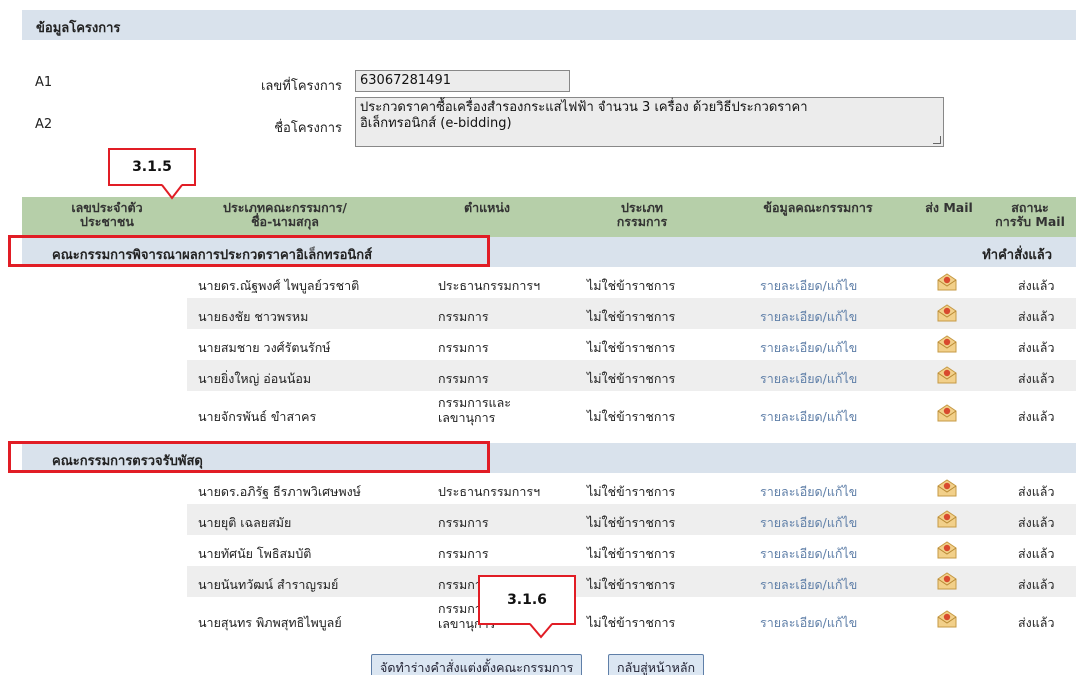  Describe the element at coordinates (152, 167) in the screenshot. I see `callout-3-1-5: 3.1.5` at that location.